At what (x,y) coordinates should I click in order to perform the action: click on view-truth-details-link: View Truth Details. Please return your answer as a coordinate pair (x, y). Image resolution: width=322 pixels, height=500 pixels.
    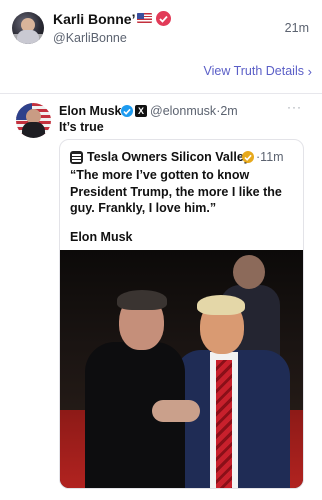
    Looking at the image, I should click on (253, 71).